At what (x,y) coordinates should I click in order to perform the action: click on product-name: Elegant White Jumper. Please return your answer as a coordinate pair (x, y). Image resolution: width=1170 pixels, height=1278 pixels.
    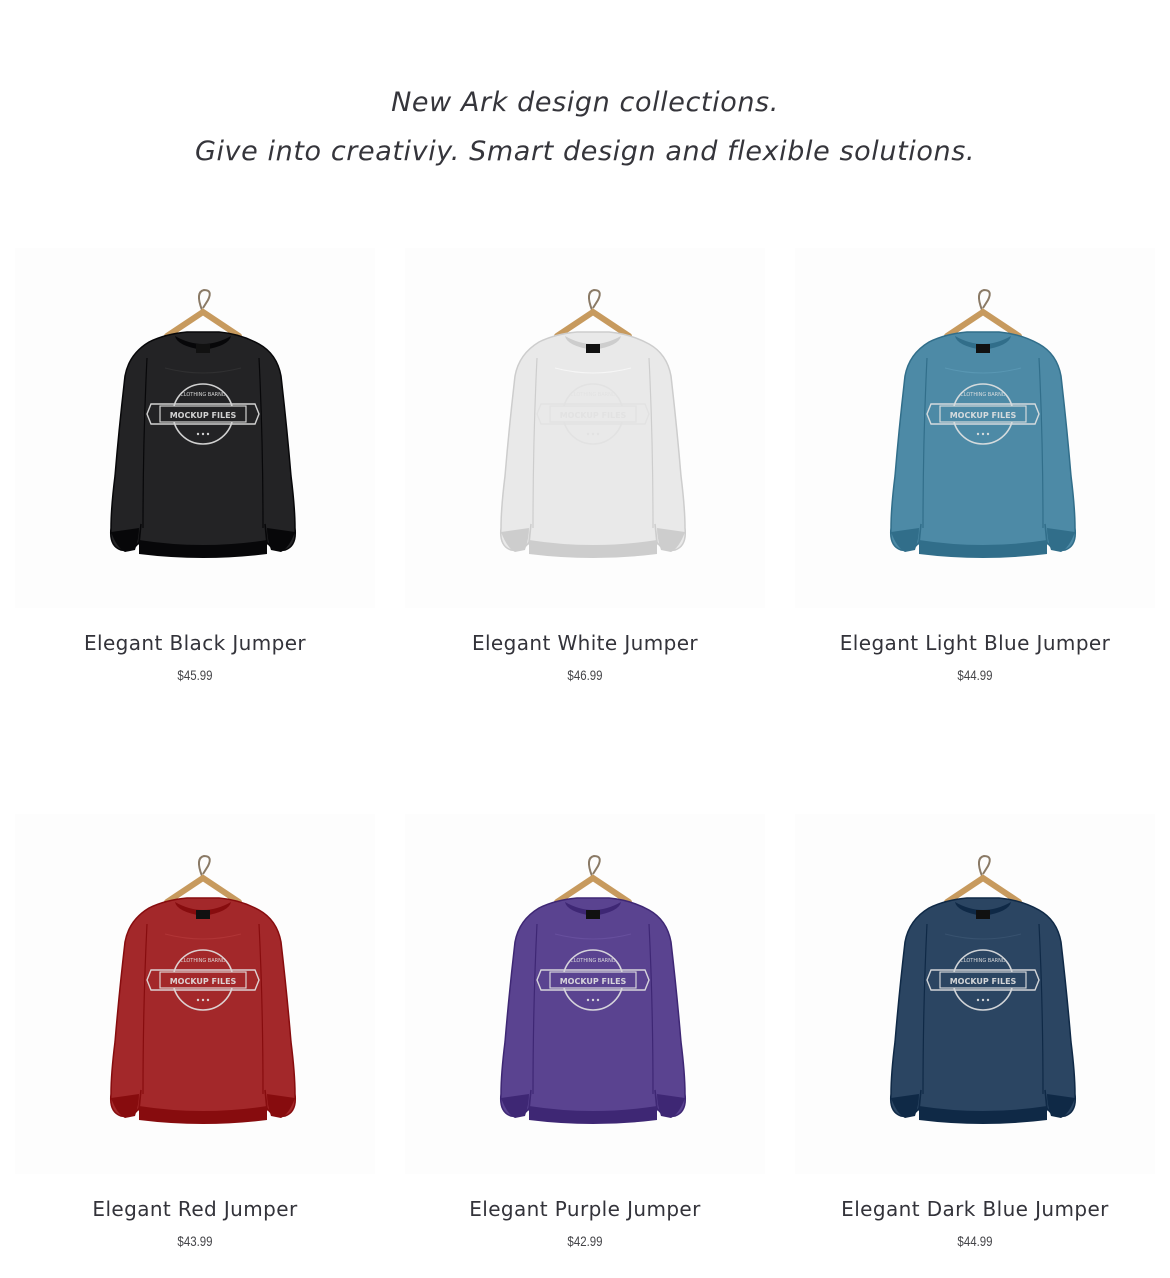
    Looking at the image, I should click on (585, 643).